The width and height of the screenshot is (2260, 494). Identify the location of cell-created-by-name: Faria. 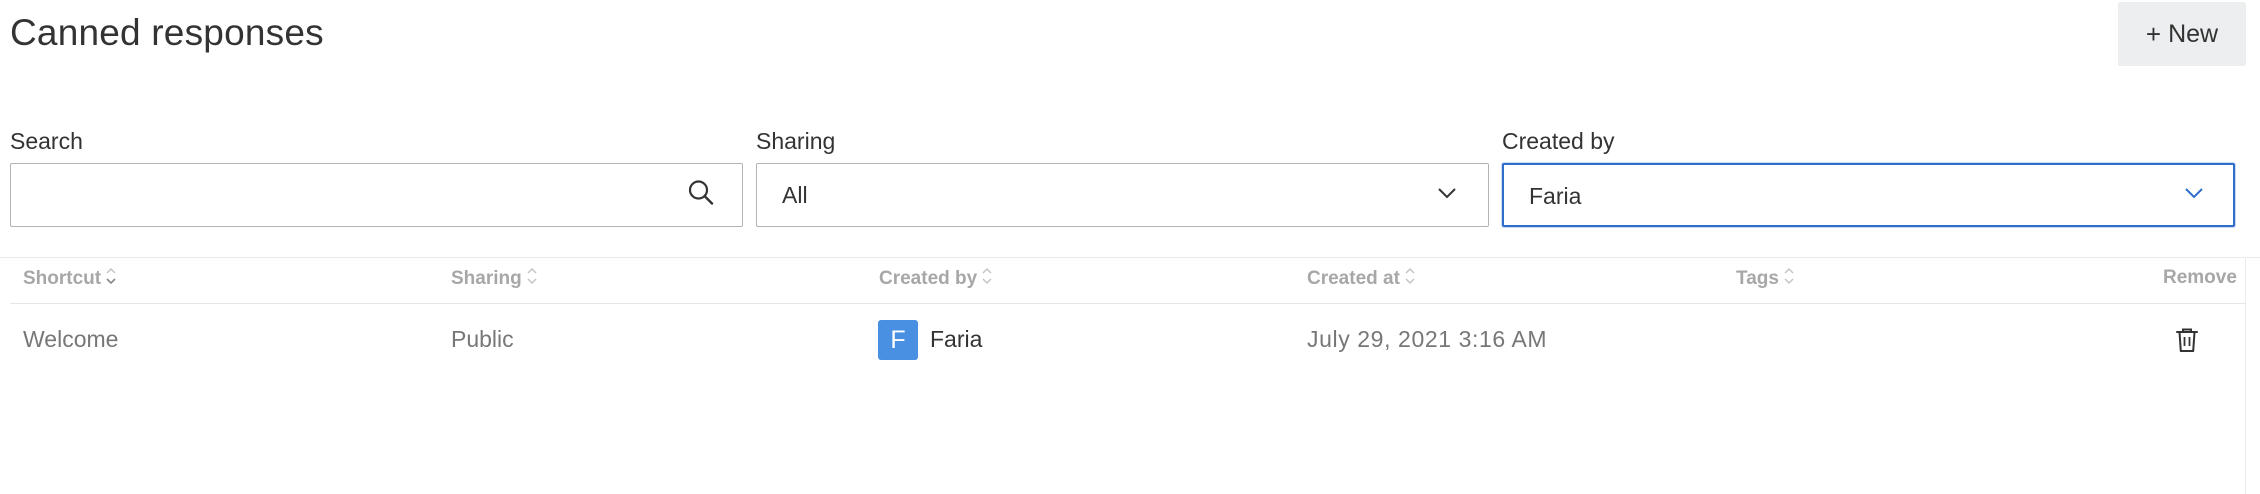
(956, 339).